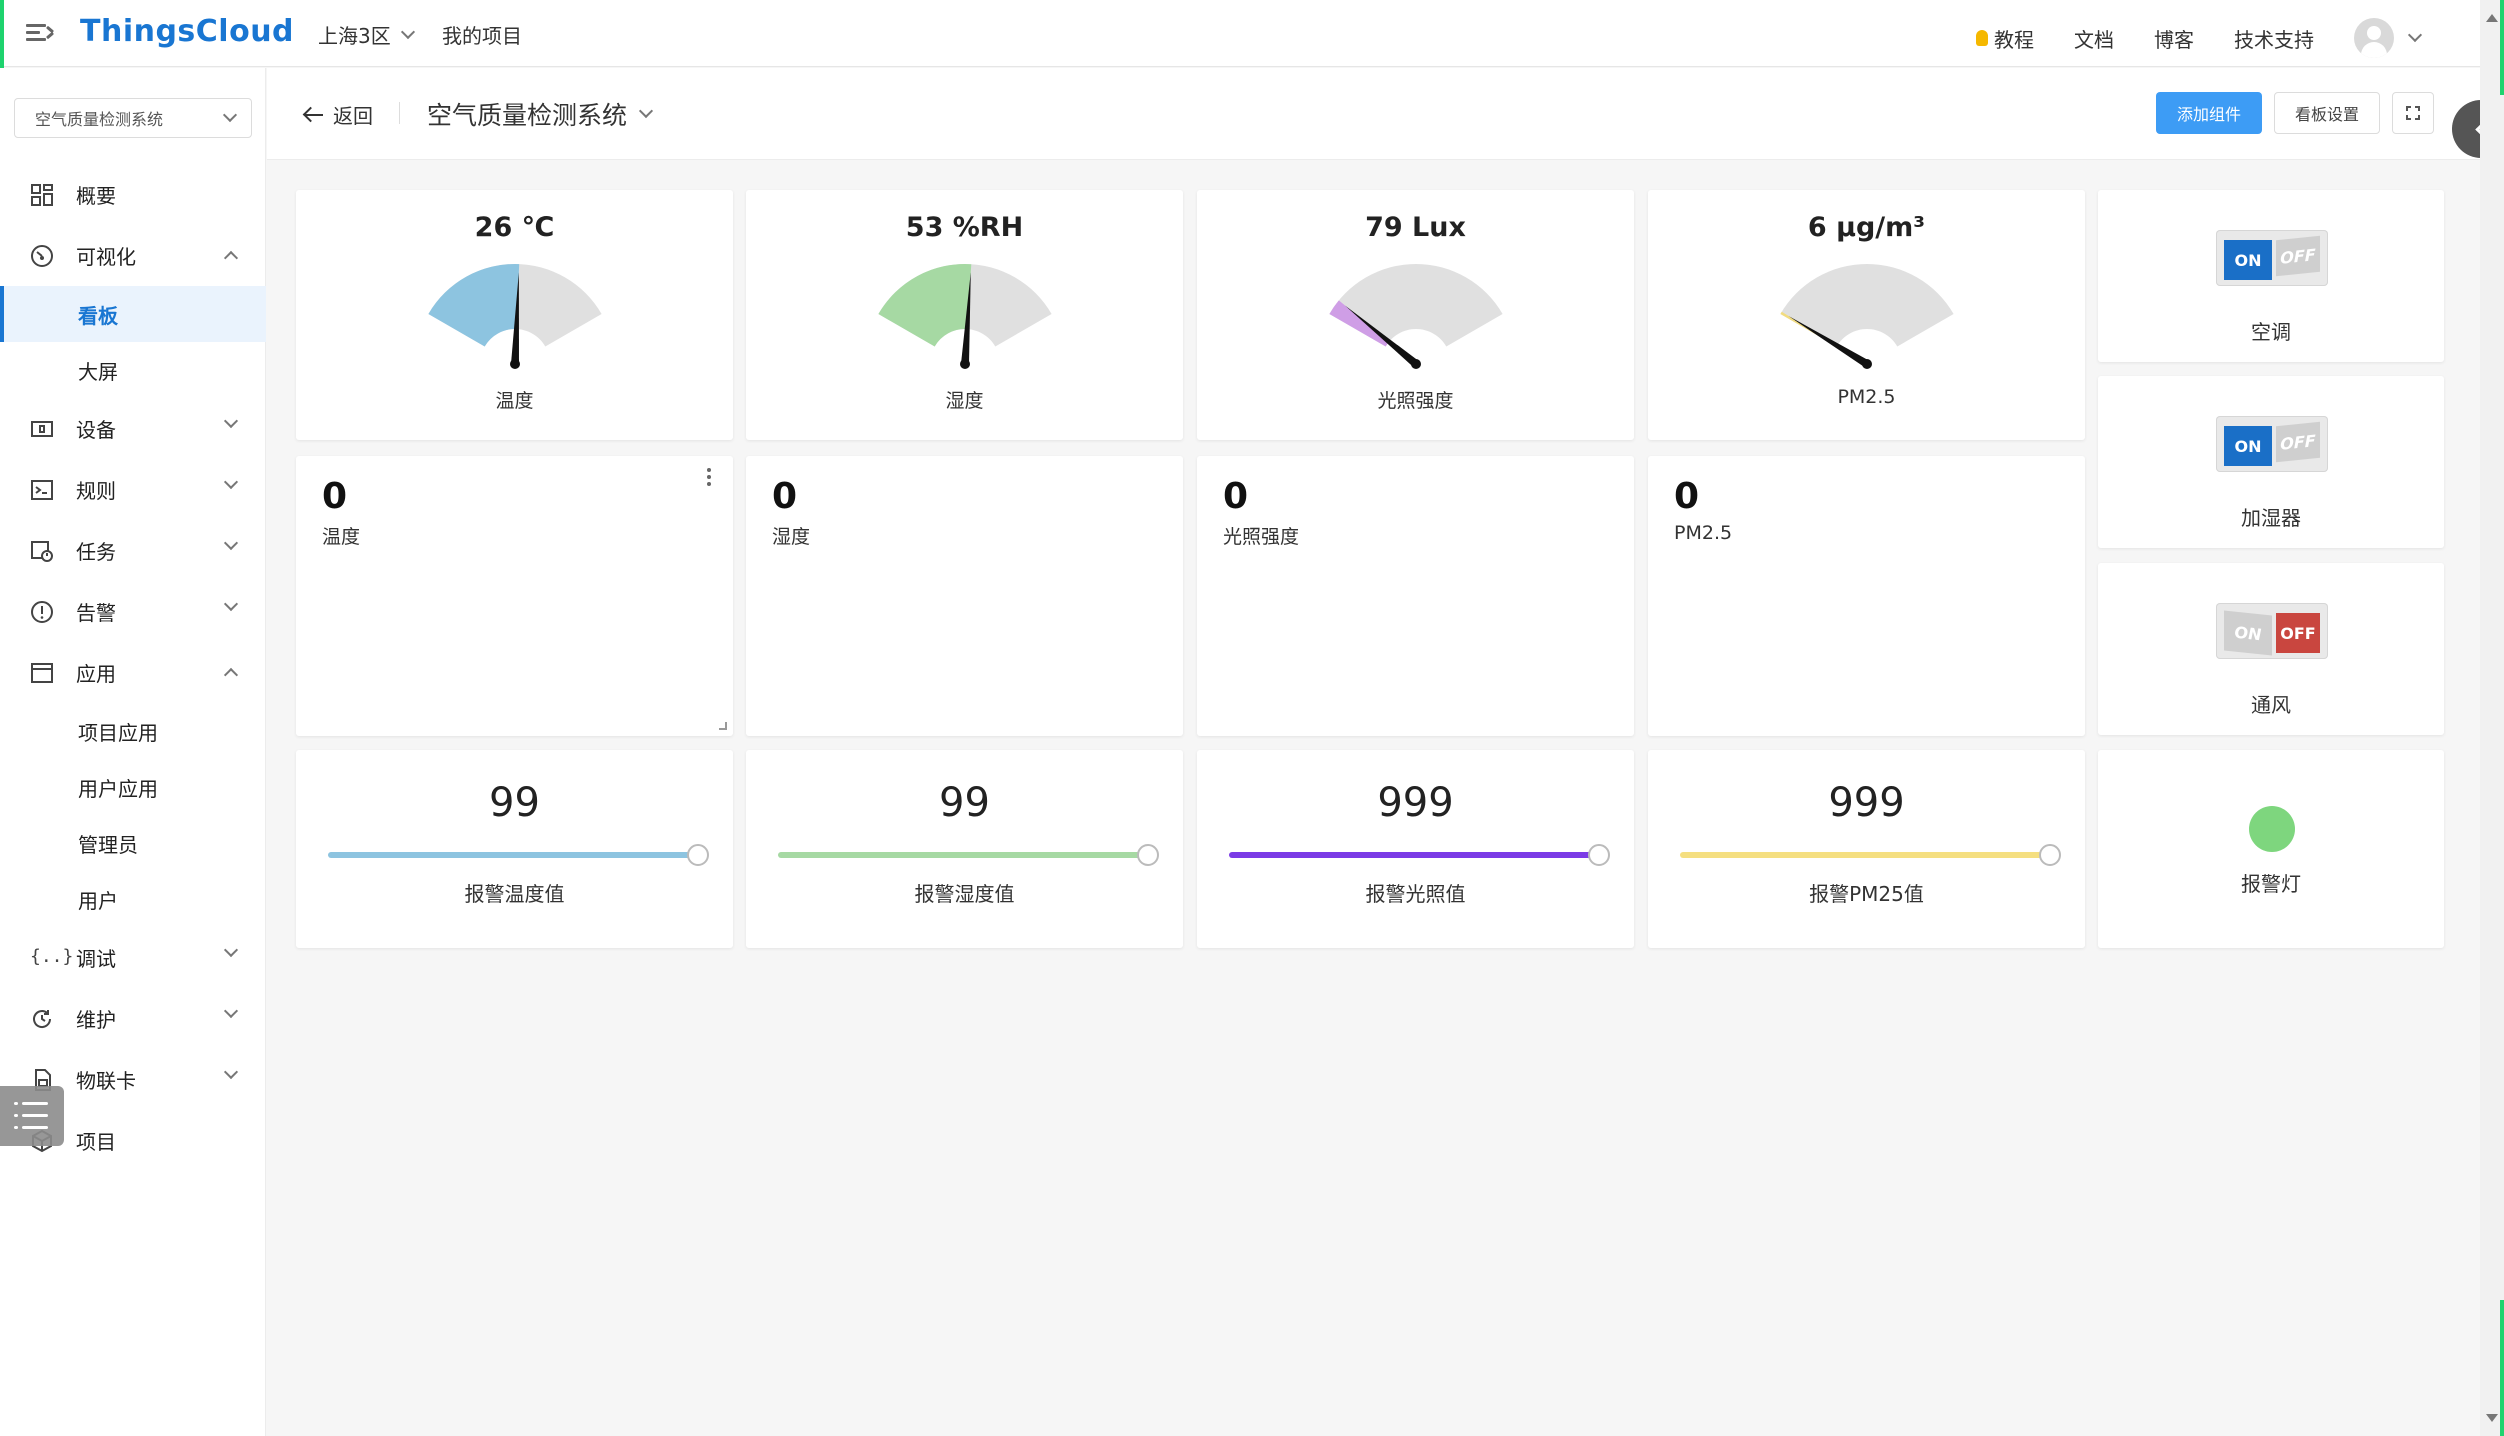  What do you see at coordinates (540, 114) in the screenshot?
I see `board-title-dropdown: 空气质量检测系统` at bounding box center [540, 114].